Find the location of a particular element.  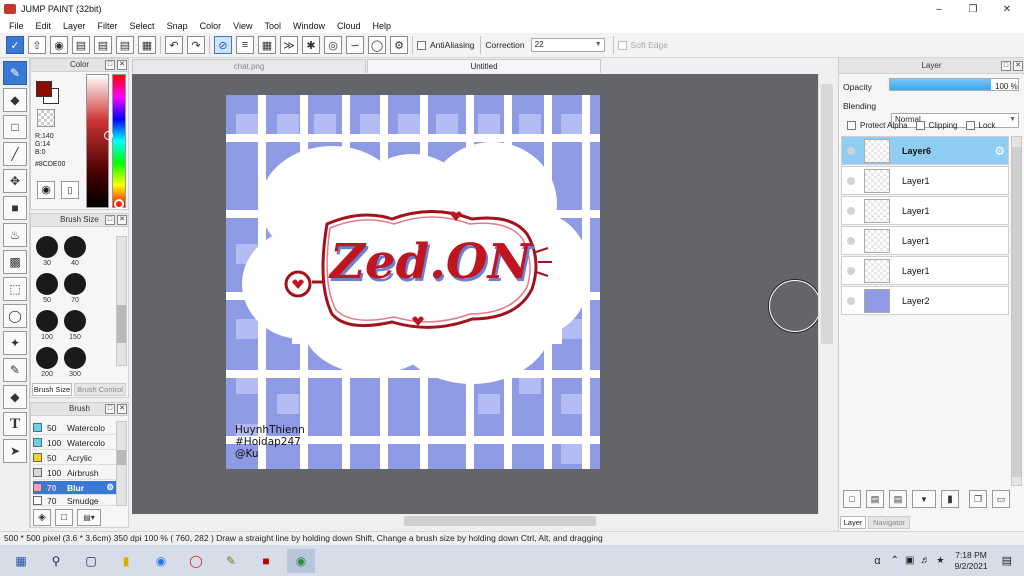

correction-select: 22 ▼ is located at coordinates (567, 45).